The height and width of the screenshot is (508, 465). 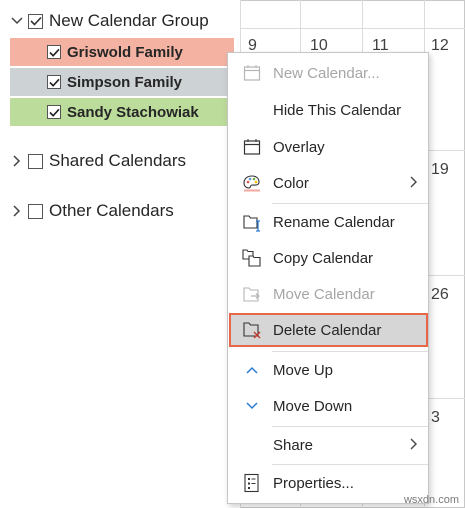 I want to click on menu-item-delete-calendar: Delete Calendar, so click(x=328, y=330).